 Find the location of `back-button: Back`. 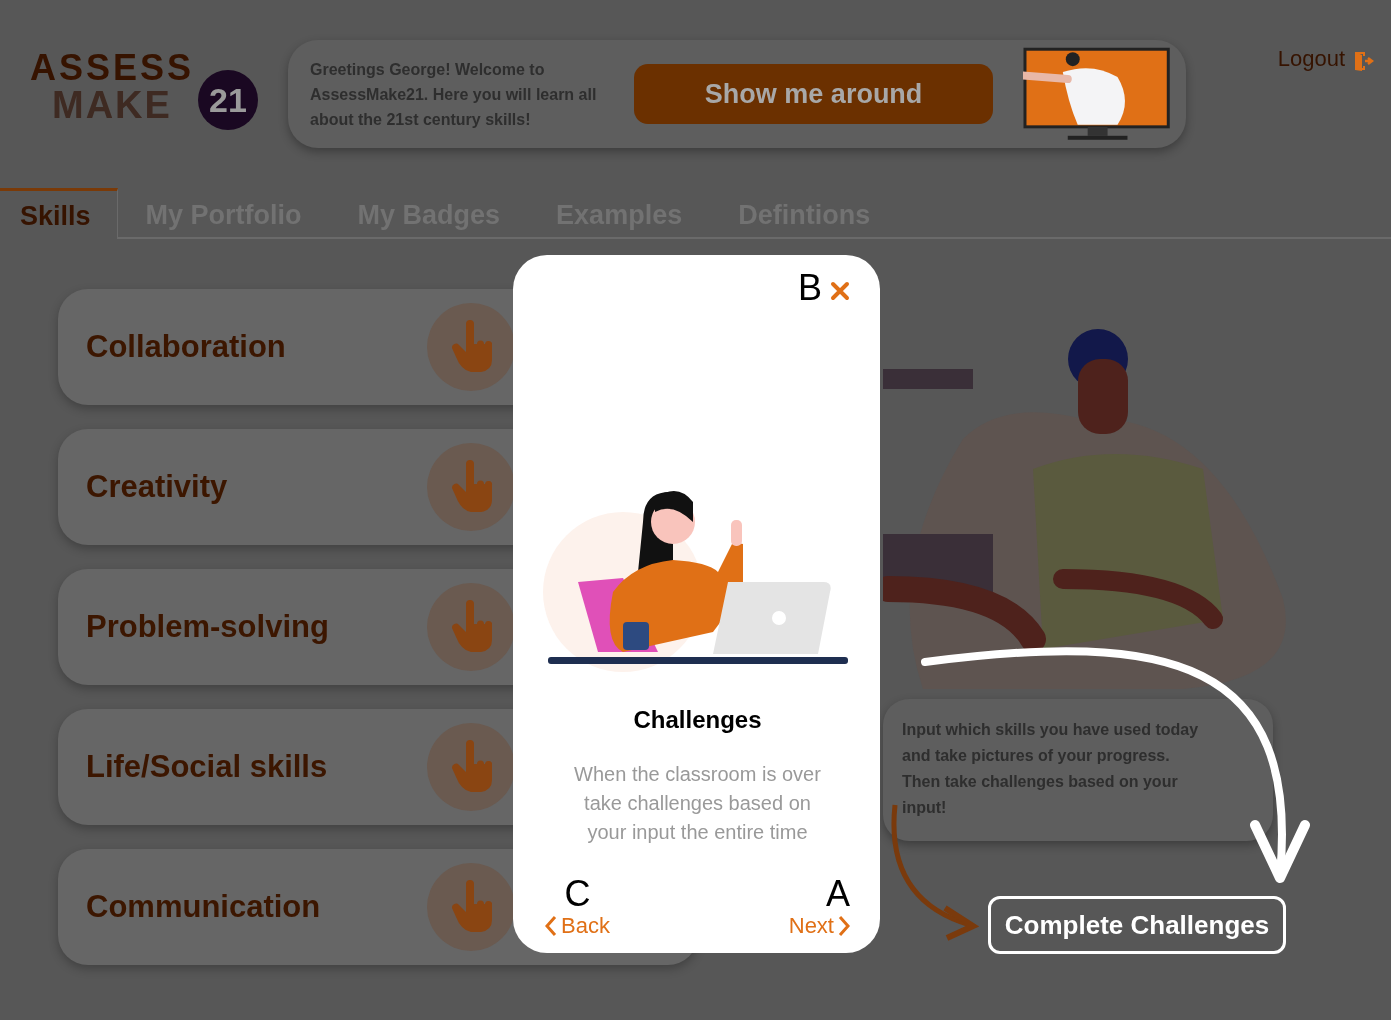

back-button: Back is located at coordinates (577, 926).